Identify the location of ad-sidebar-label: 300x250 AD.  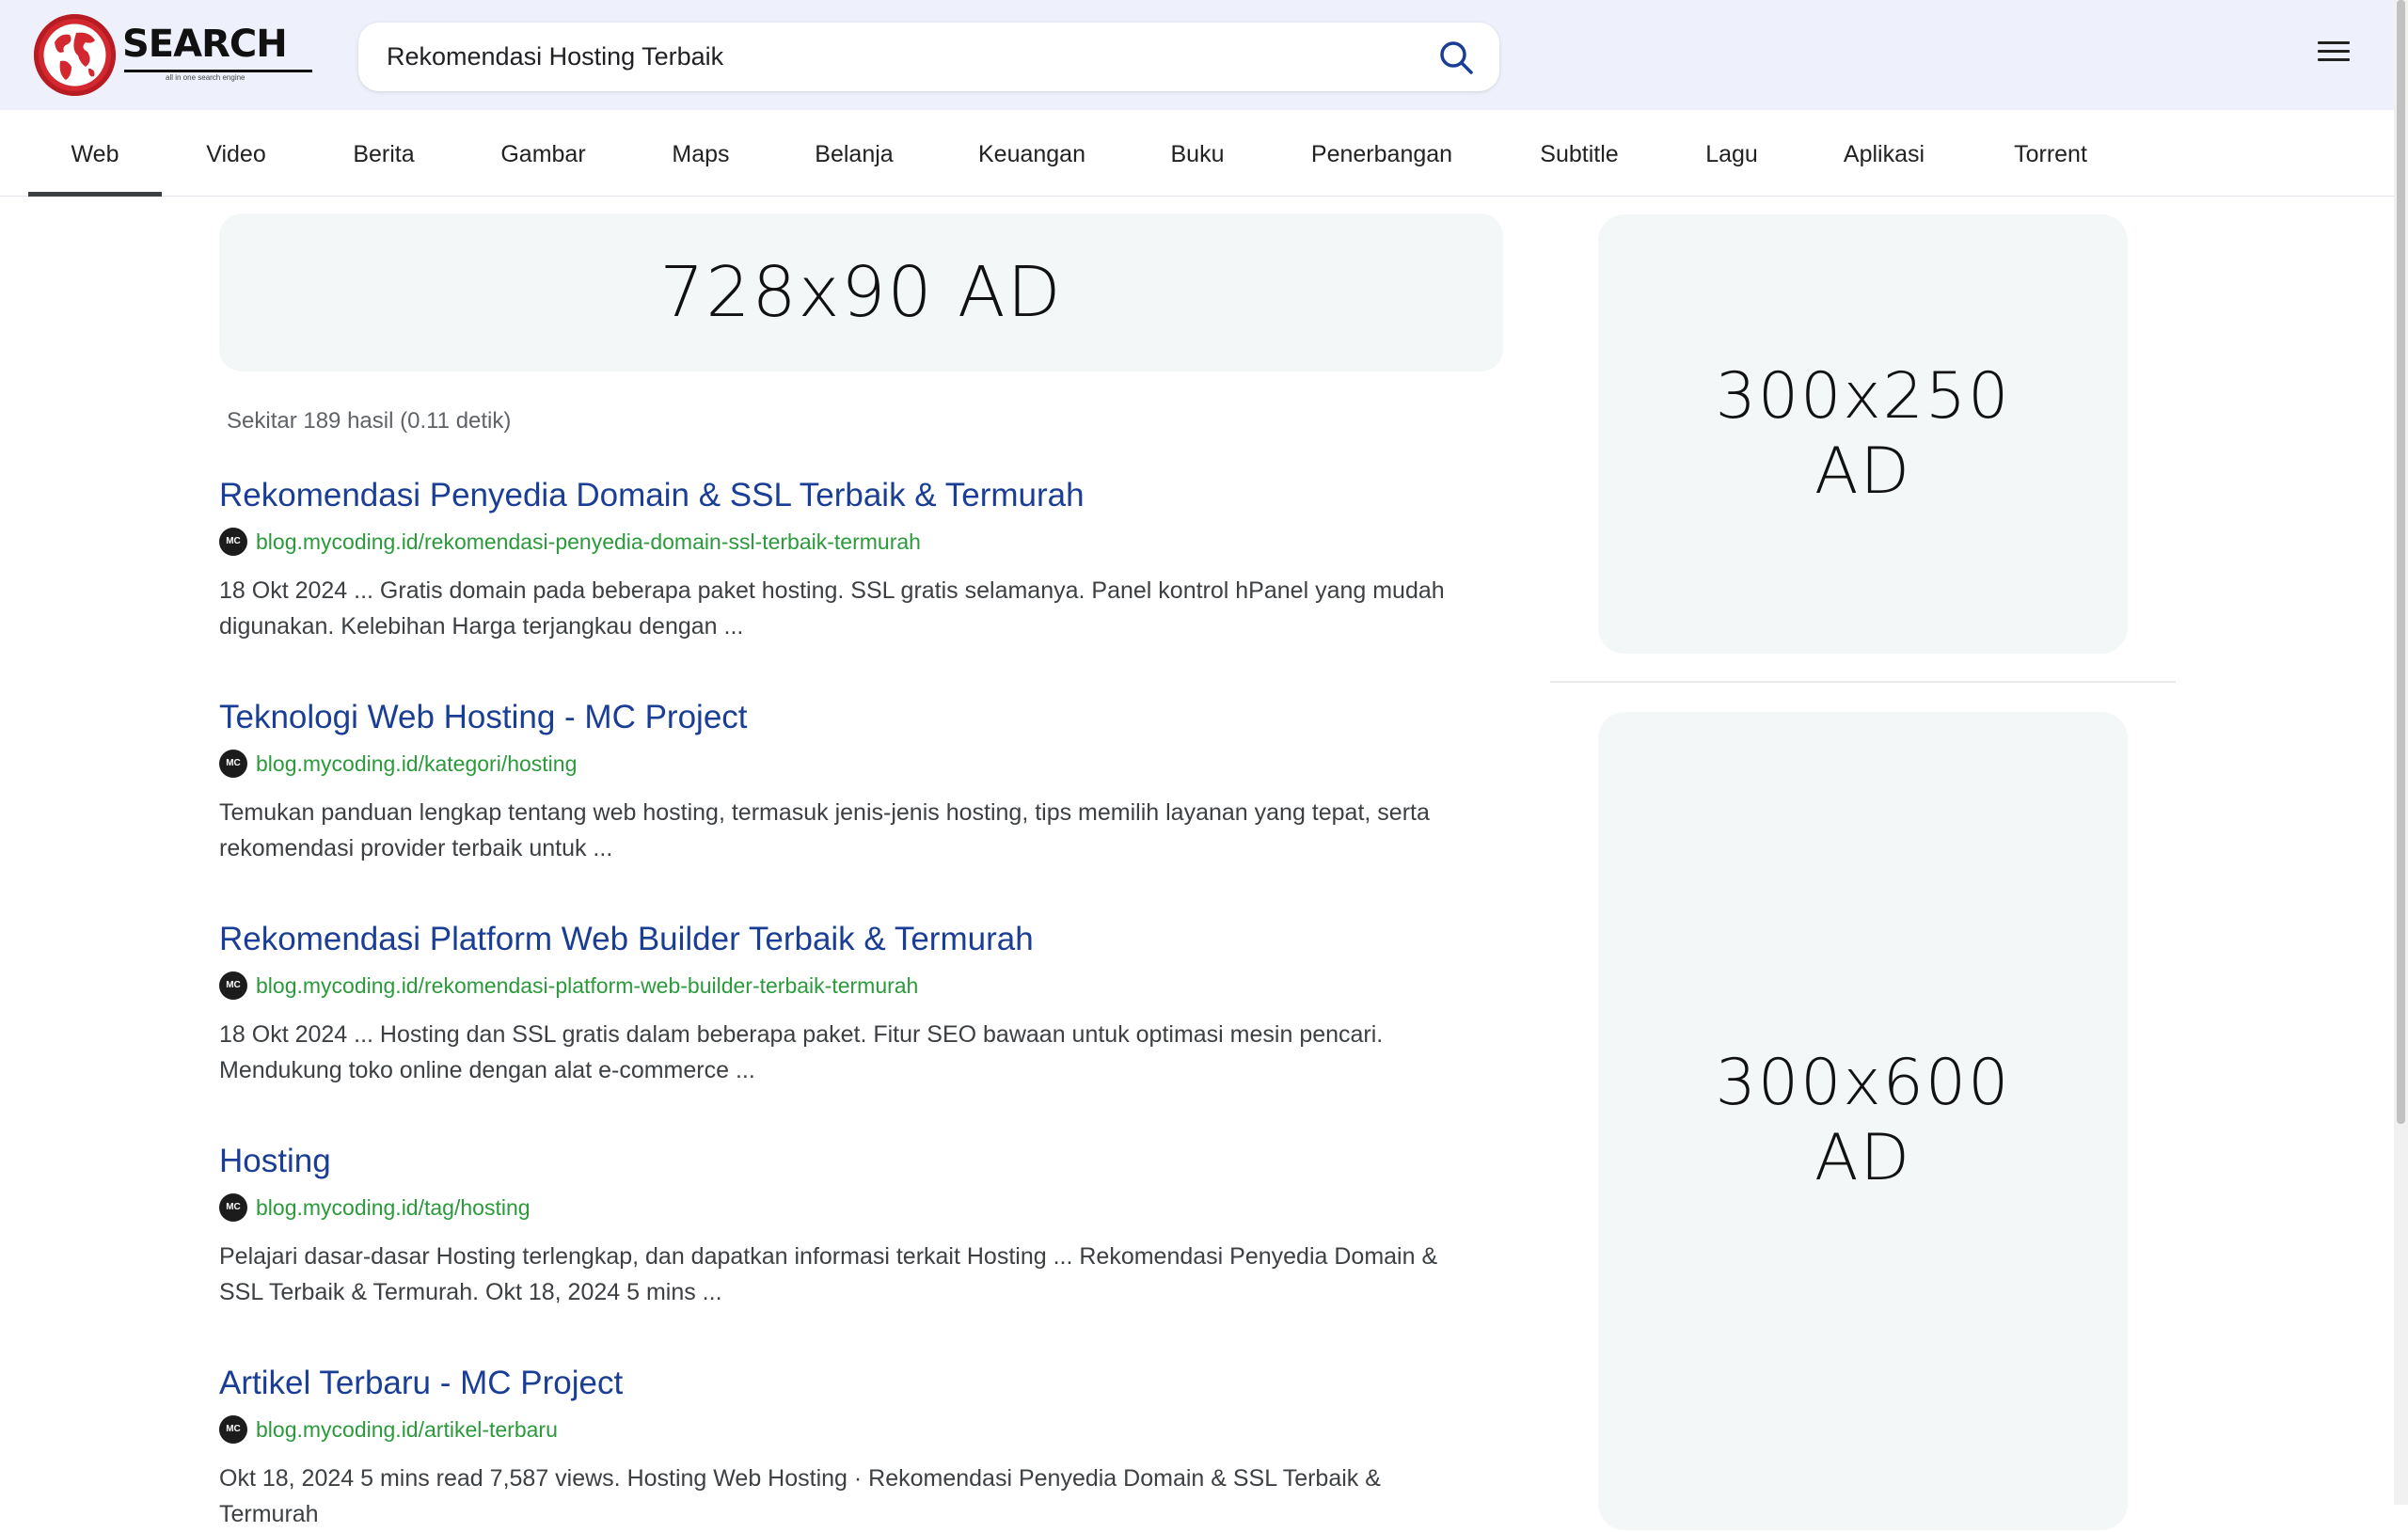
(1864, 435).